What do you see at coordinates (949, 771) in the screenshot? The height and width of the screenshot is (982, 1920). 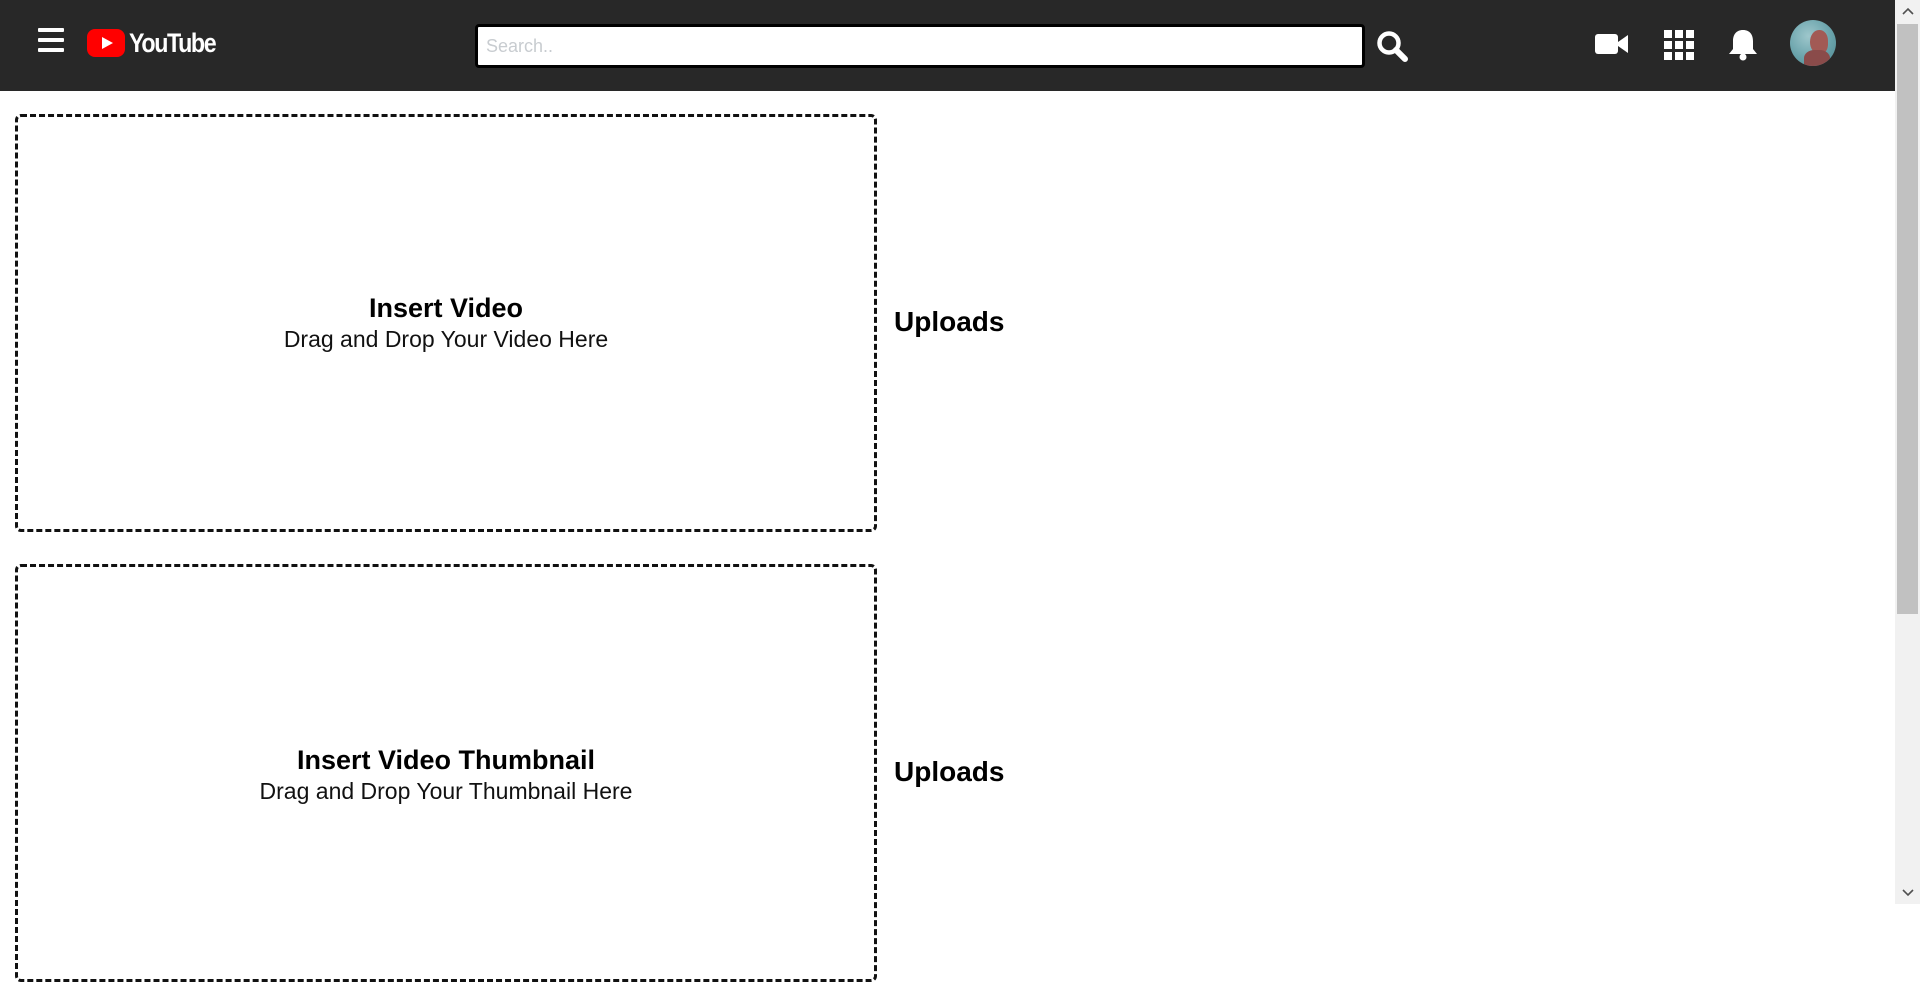 I see `thumbnail-uploads-label: Uploads` at bounding box center [949, 771].